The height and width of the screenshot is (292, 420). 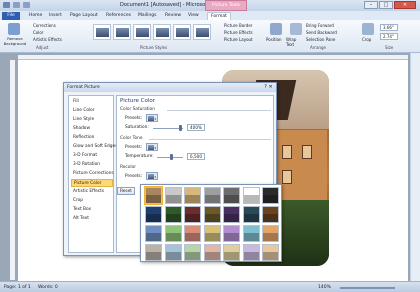 I want to click on tab-home: Home, so click(x=35, y=16).